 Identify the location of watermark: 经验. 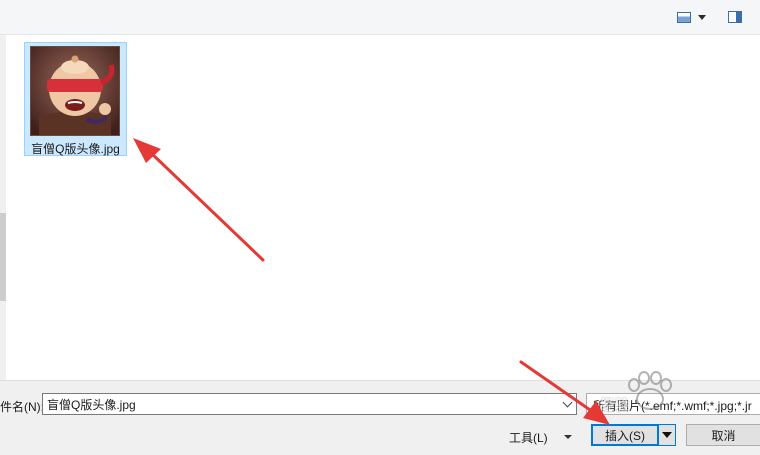
(667, 397).